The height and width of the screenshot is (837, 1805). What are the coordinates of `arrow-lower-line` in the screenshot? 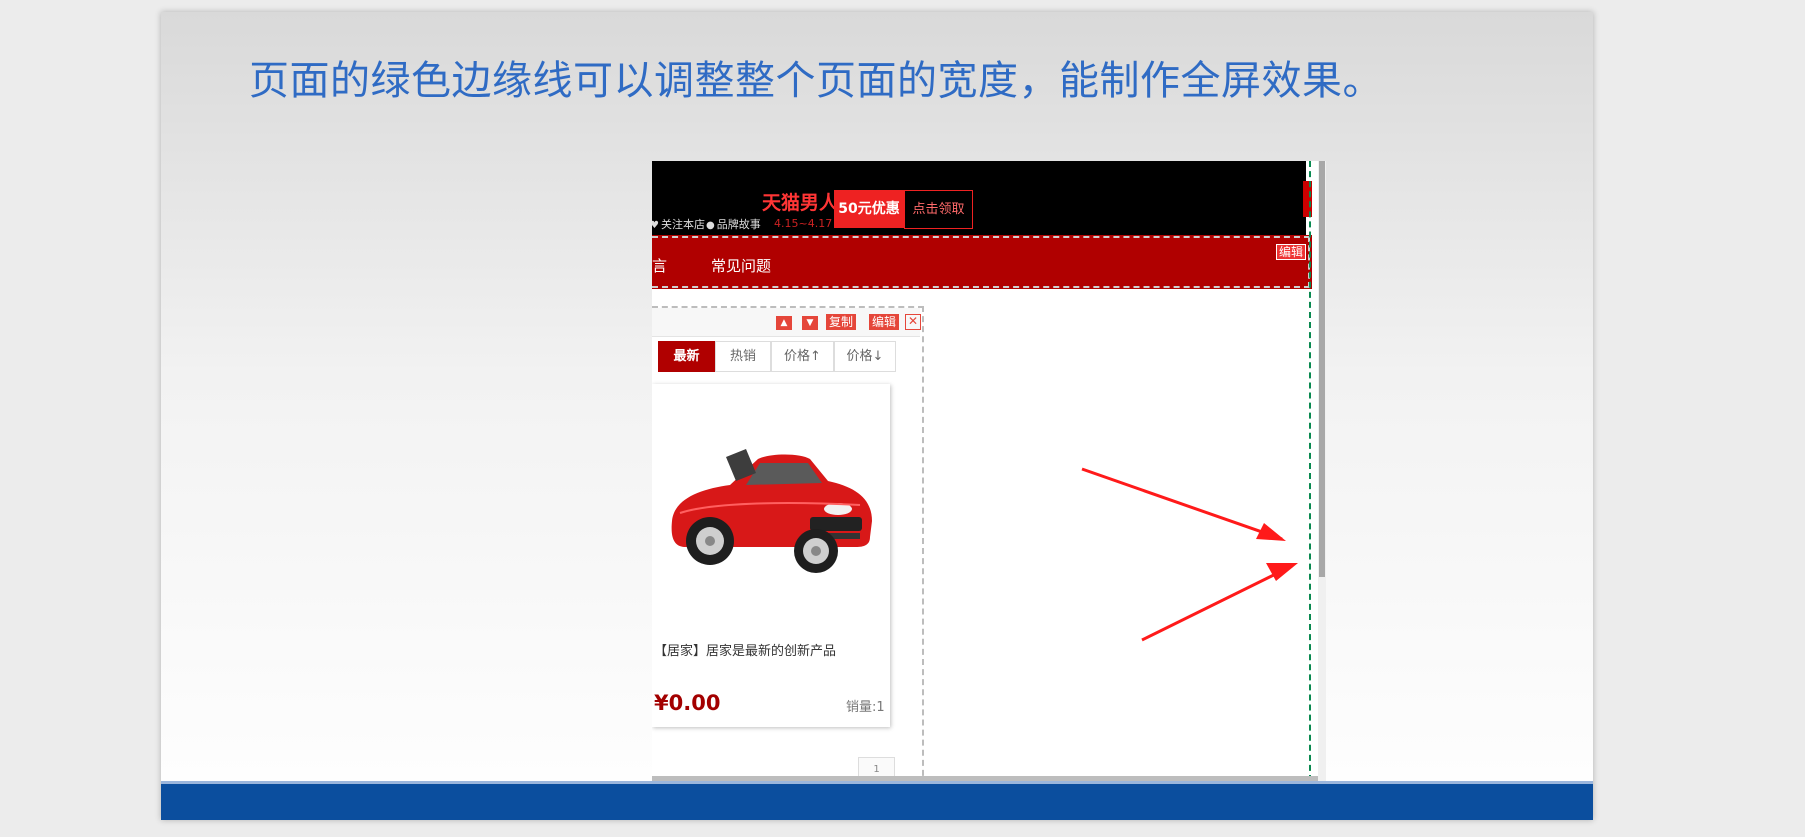 It's located at (1217, 603).